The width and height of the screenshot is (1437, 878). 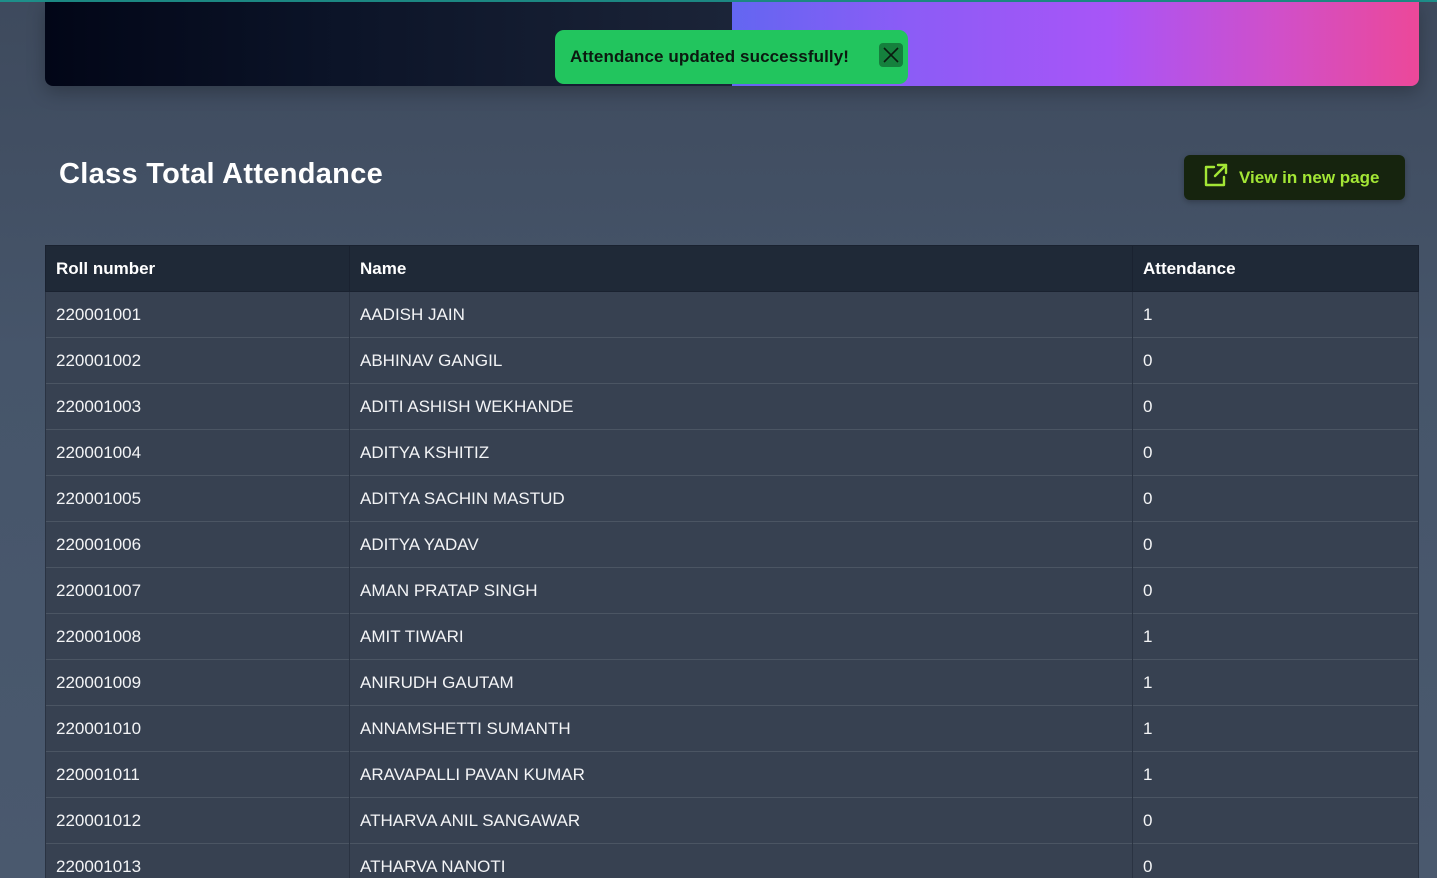 What do you see at coordinates (1216, 177) in the screenshot?
I see `external-link-icon` at bounding box center [1216, 177].